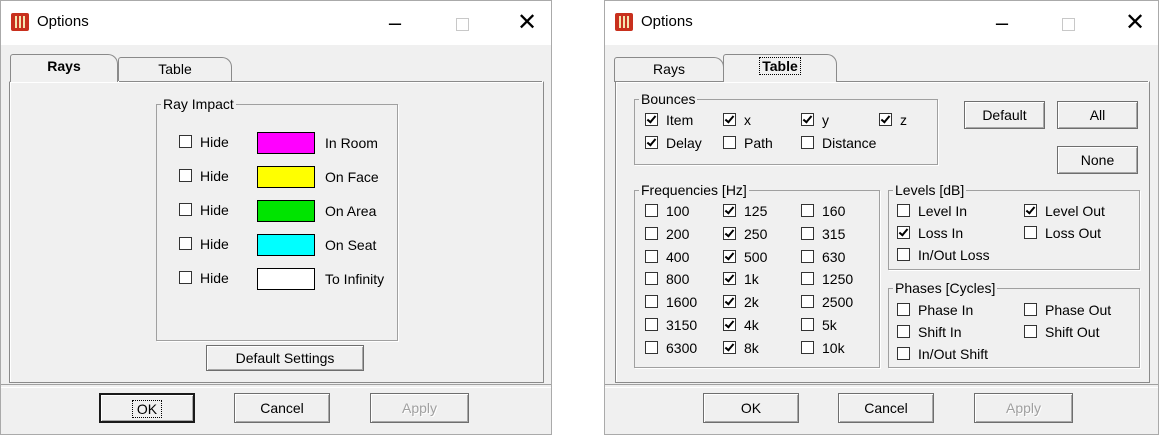  I want to click on hide-on-face-checkbox: Hide, so click(204, 177).